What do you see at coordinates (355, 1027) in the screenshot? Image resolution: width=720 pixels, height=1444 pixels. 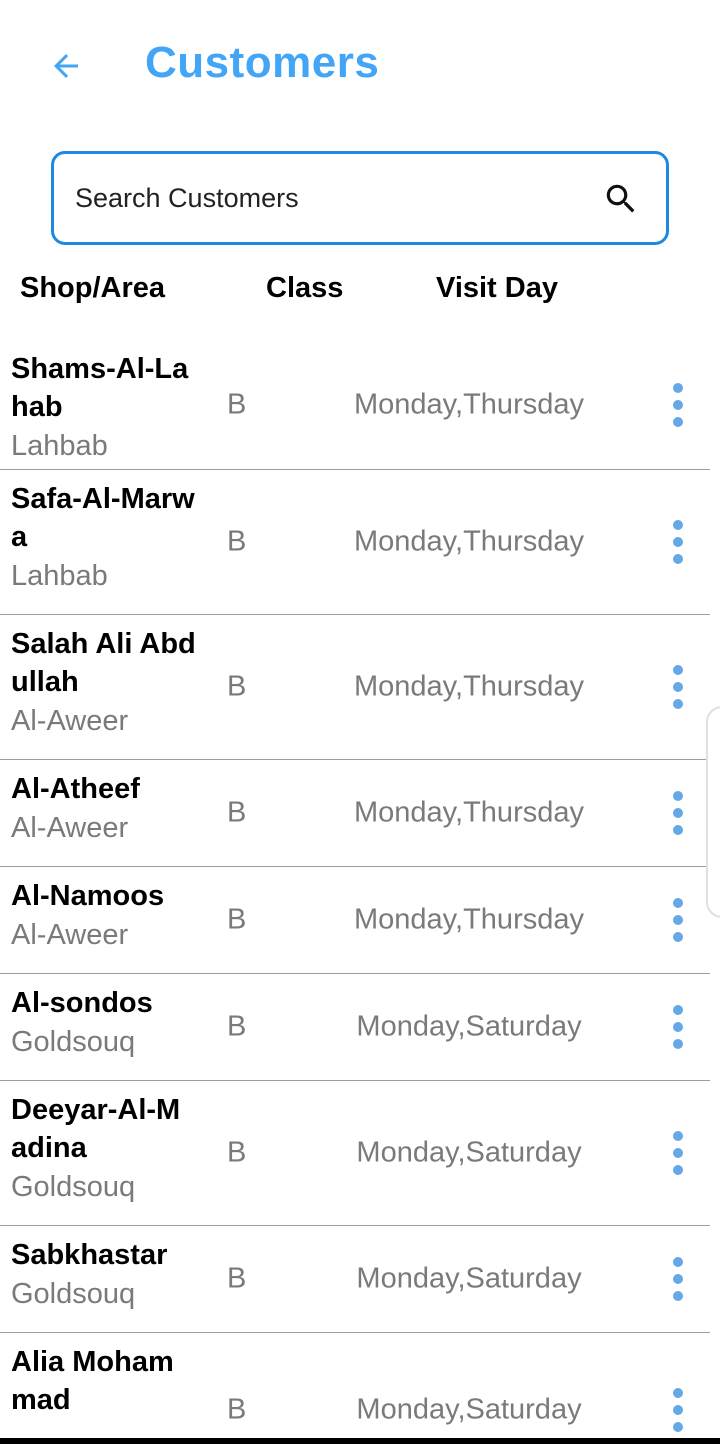 I see `customer-row: Al-sondos Goldsouq B Monday,Saturday` at bounding box center [355, 1027].